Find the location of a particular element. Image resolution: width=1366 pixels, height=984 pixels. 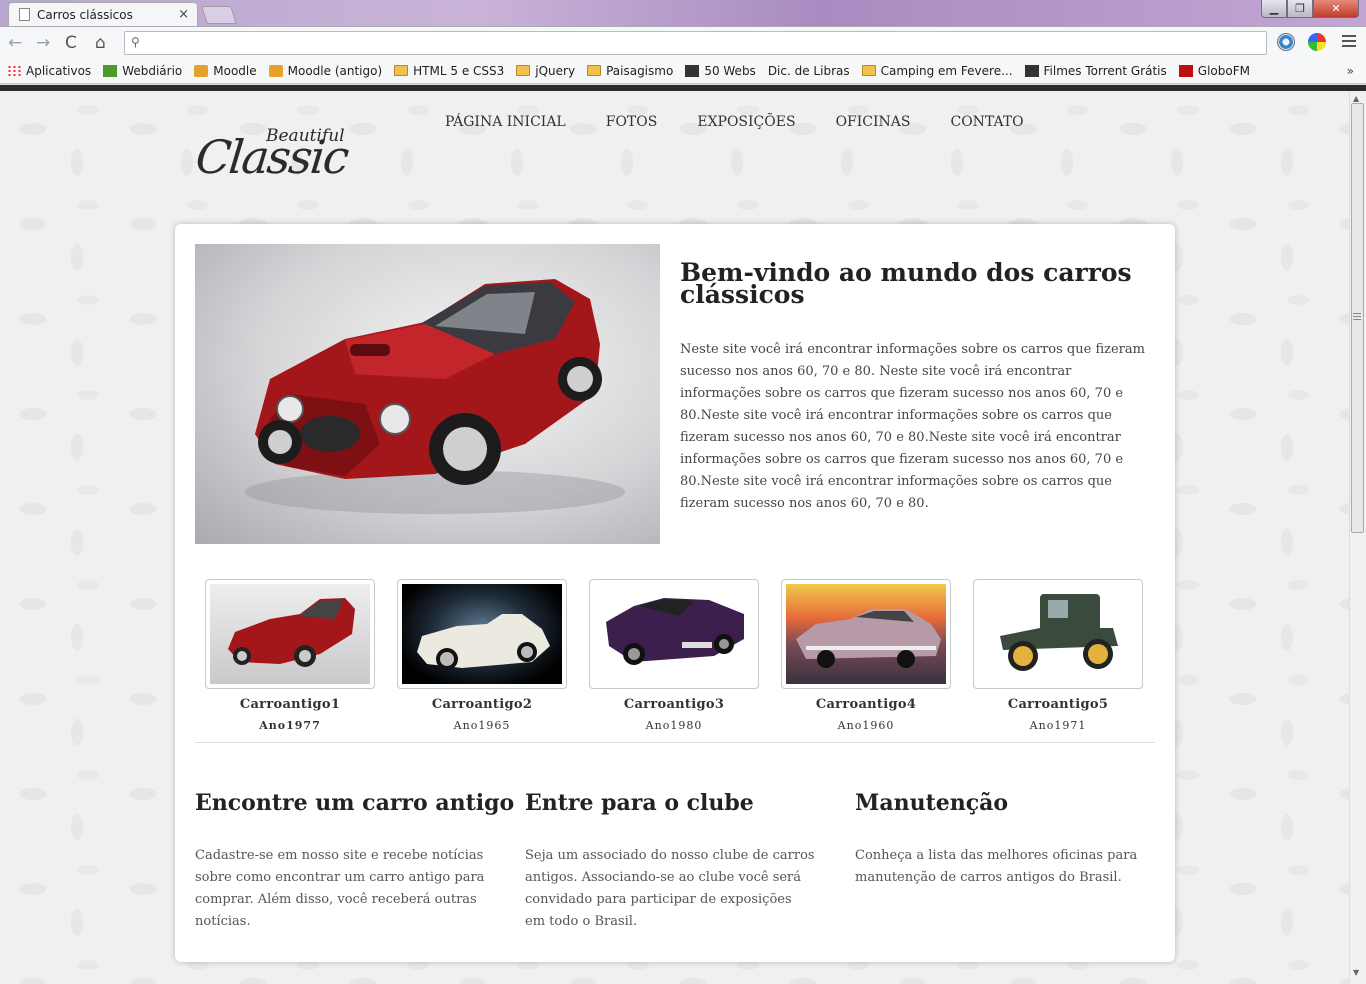

bookmark-globofm: GloboFM is located at coordinates (1214, 70).